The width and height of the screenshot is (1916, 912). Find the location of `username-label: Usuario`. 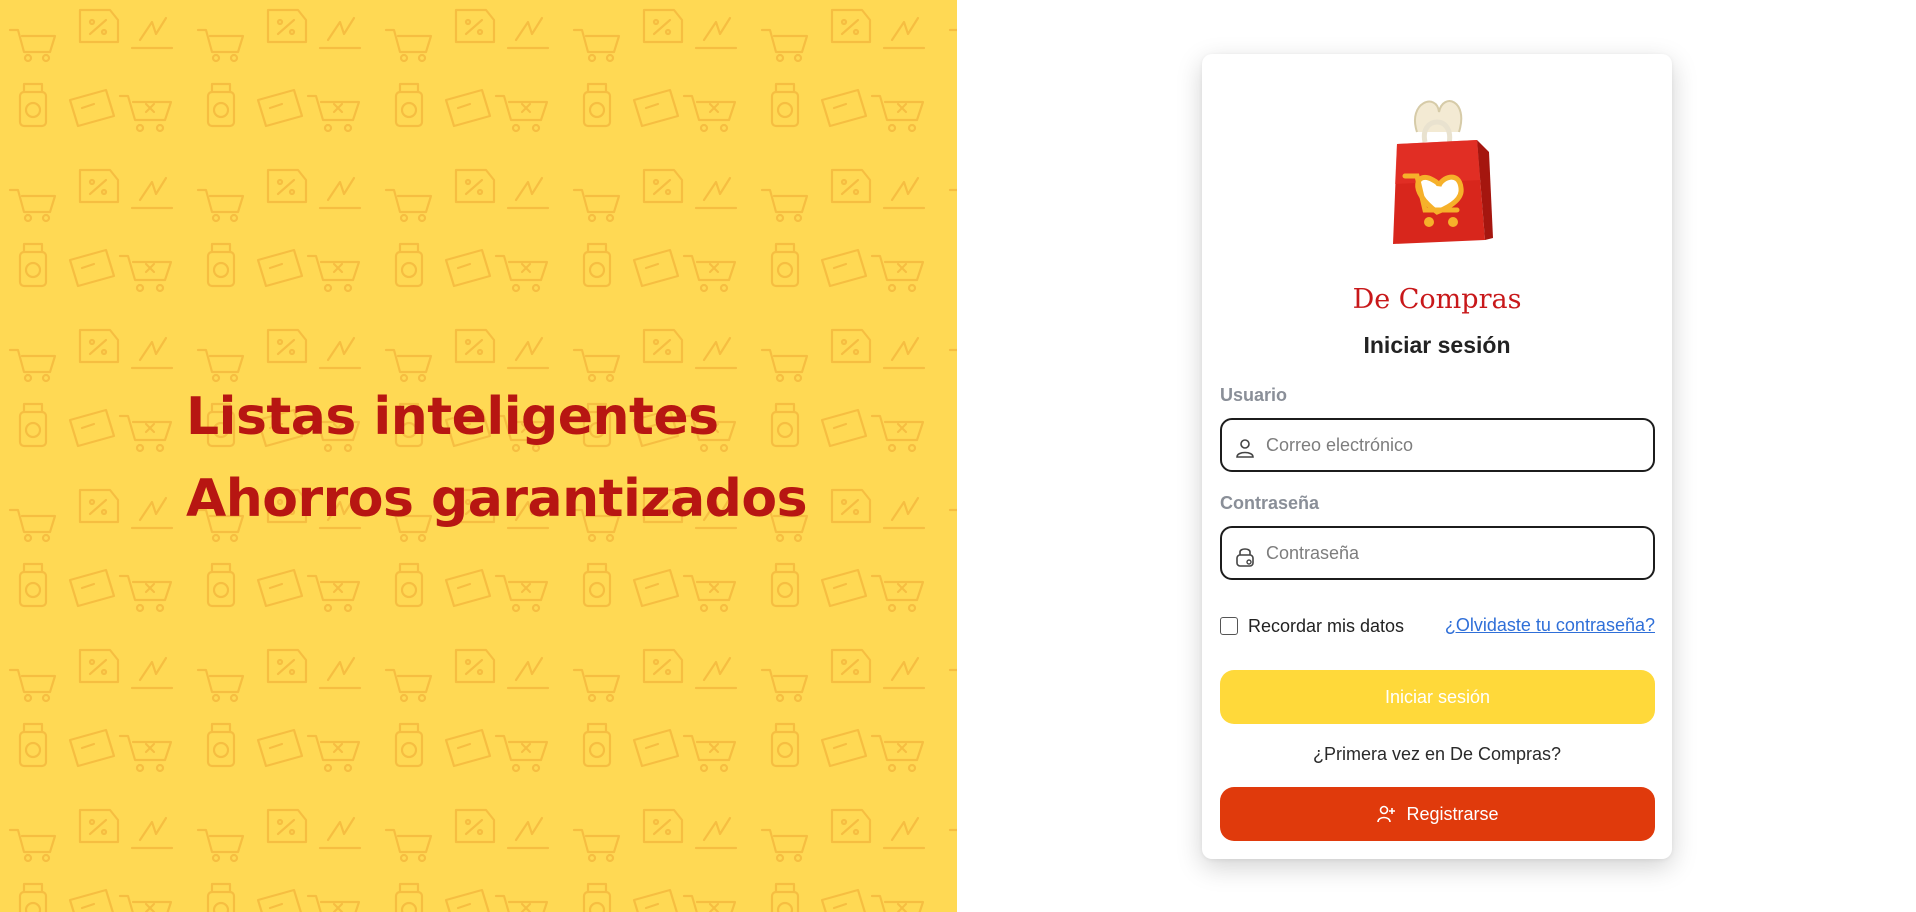

username-label: Usuario is located at coordinates (1254, 395).